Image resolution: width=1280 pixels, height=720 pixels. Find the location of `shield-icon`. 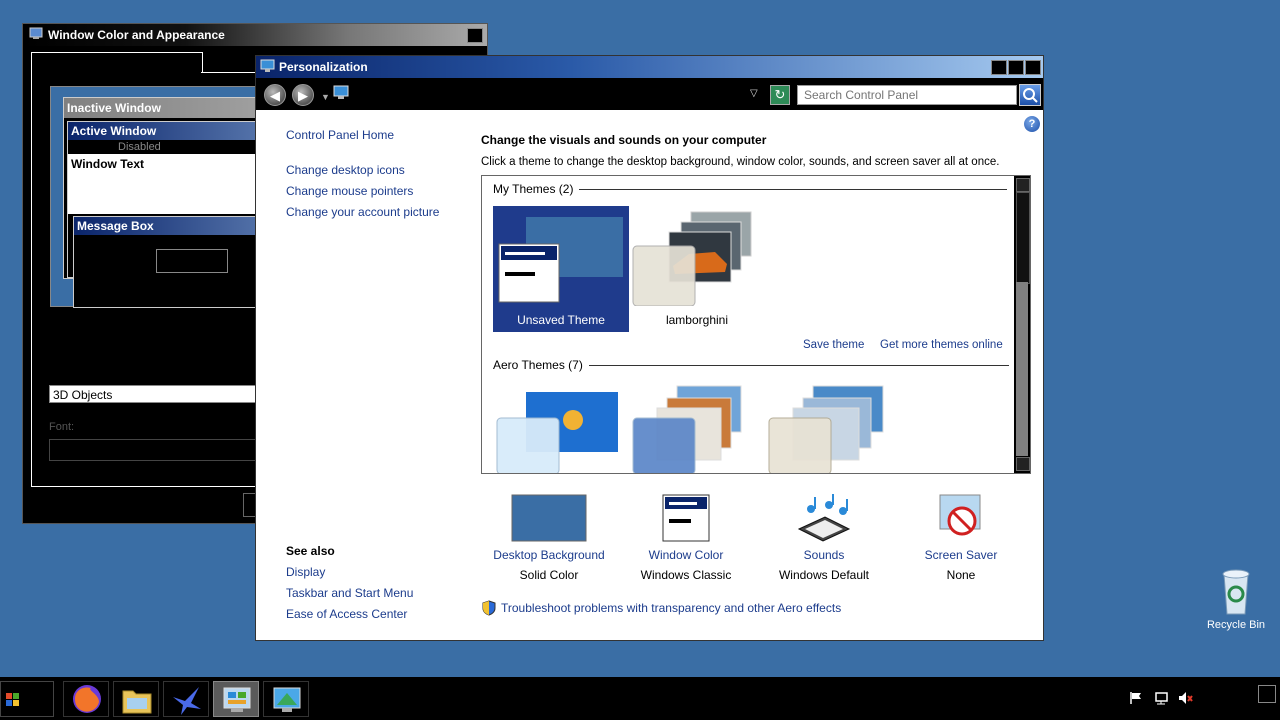

shield-icon is located at coordinates (489, 608).